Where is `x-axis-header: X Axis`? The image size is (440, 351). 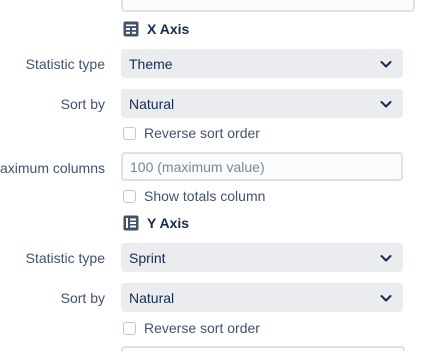
x-axis-header: X Axis is located at coordinates (156, 29).